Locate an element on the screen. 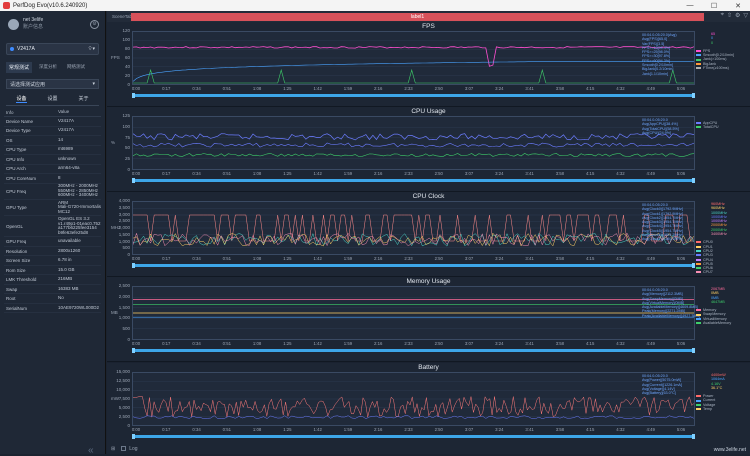  sub-tab: 关于 is located at coordinates (83, 99).